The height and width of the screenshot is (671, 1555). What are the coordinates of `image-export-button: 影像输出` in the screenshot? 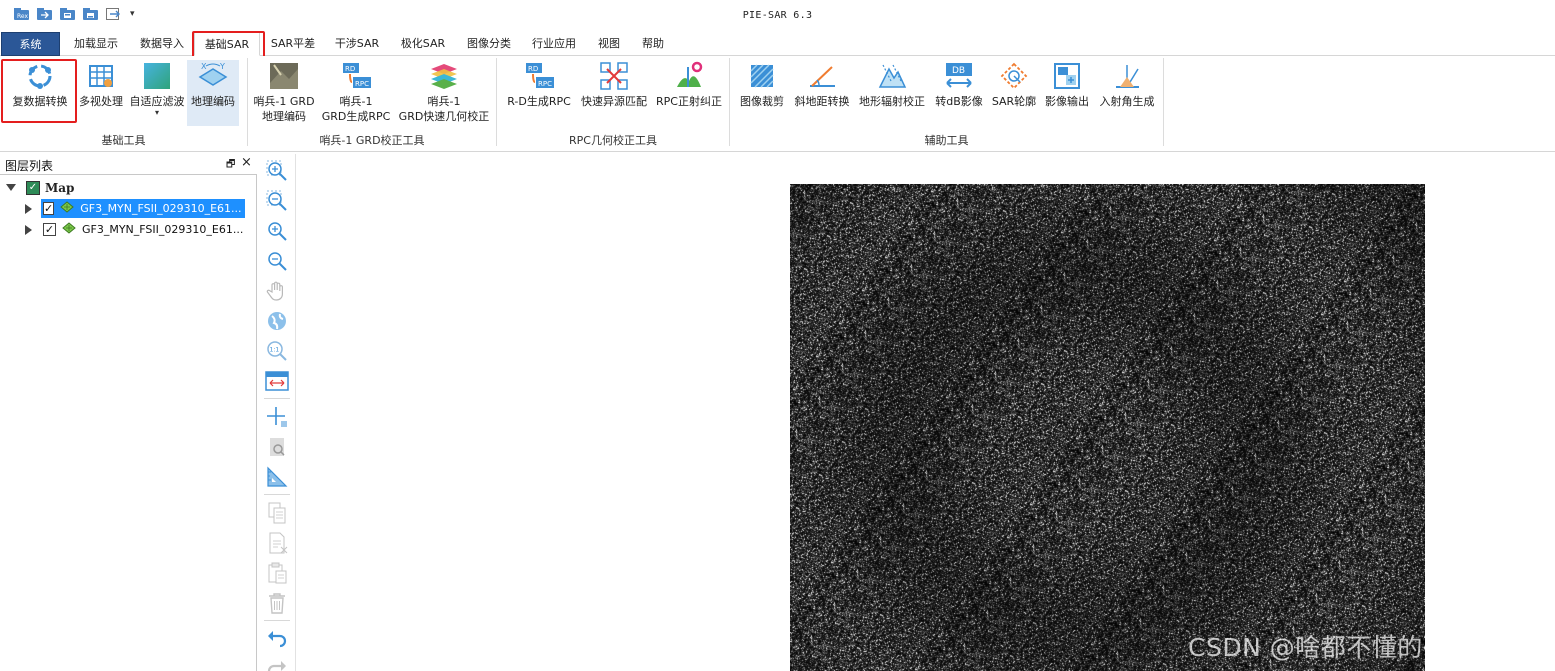 It's located at (1067, 84).